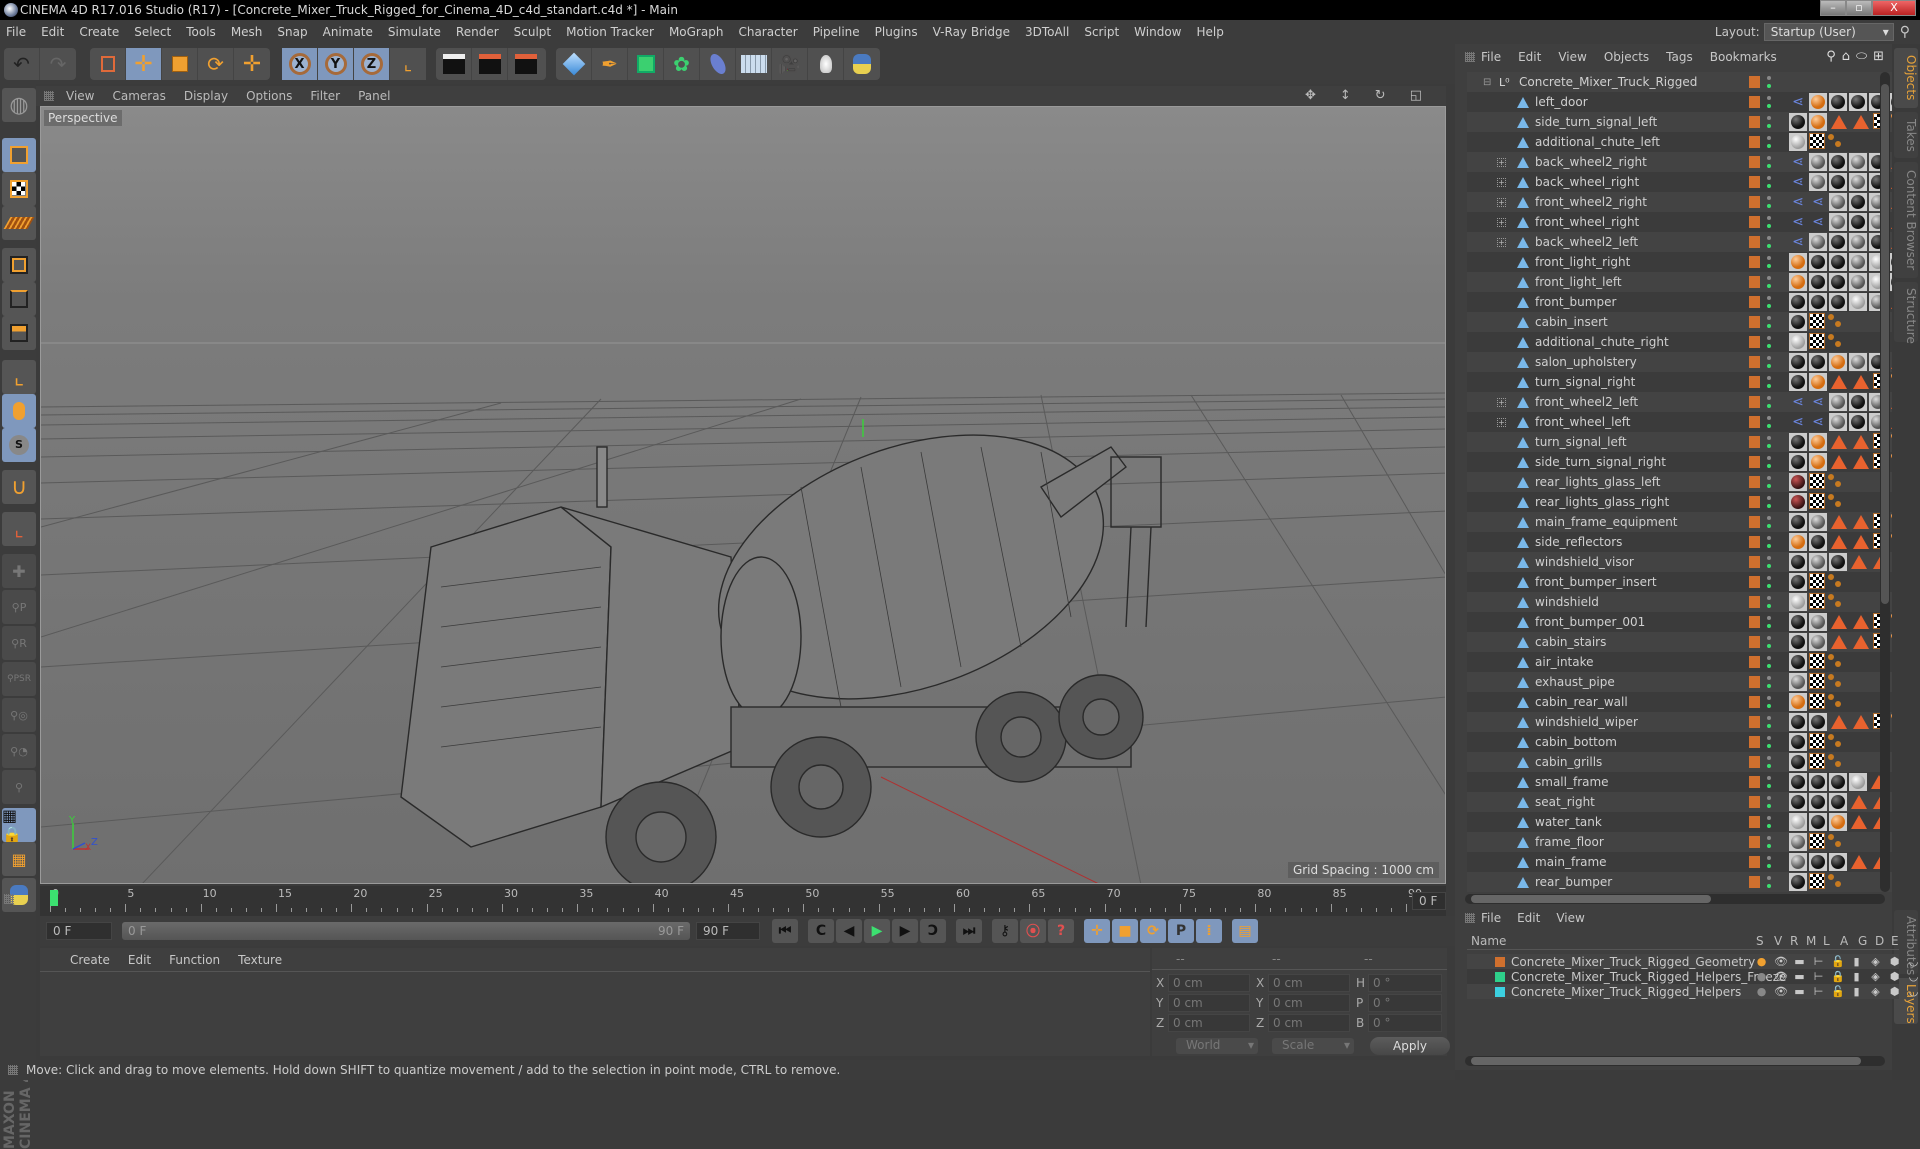  What do you see at coordinates (1209, 931) in the screenshot?
I see `point-level-animation-button: ⁞` at bounding box center [1209, 931].